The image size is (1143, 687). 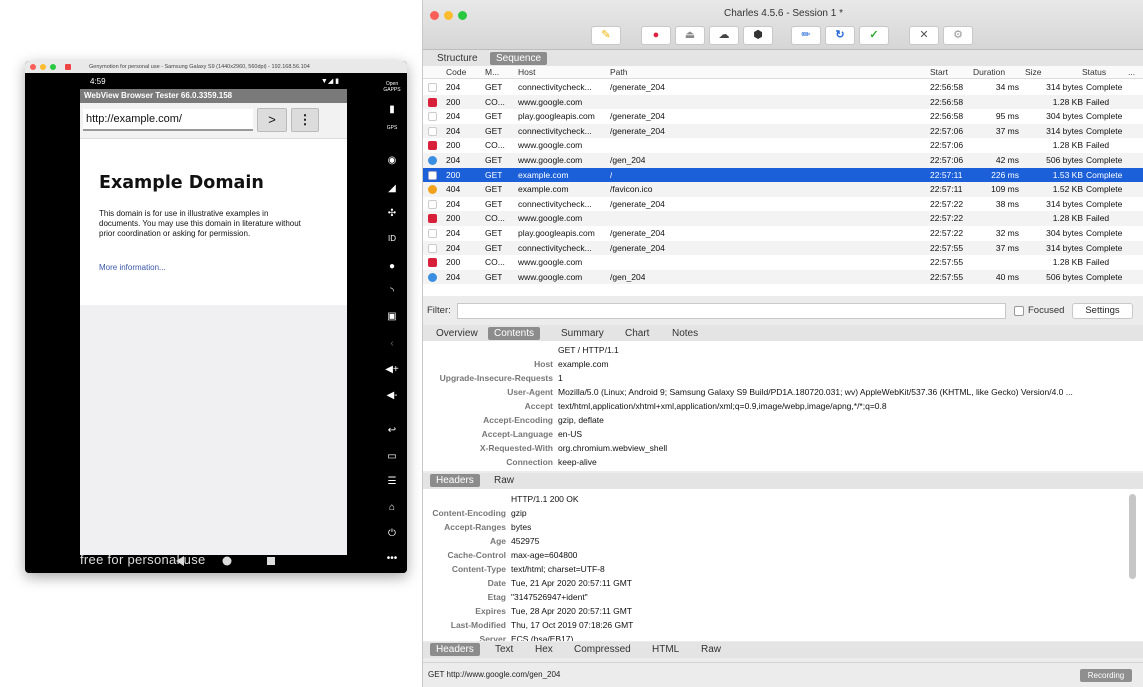 What do you see at coordinates (1132, 536) in the screenshot?
I see `response-scrollbar` at bounding box center [1132, 536].